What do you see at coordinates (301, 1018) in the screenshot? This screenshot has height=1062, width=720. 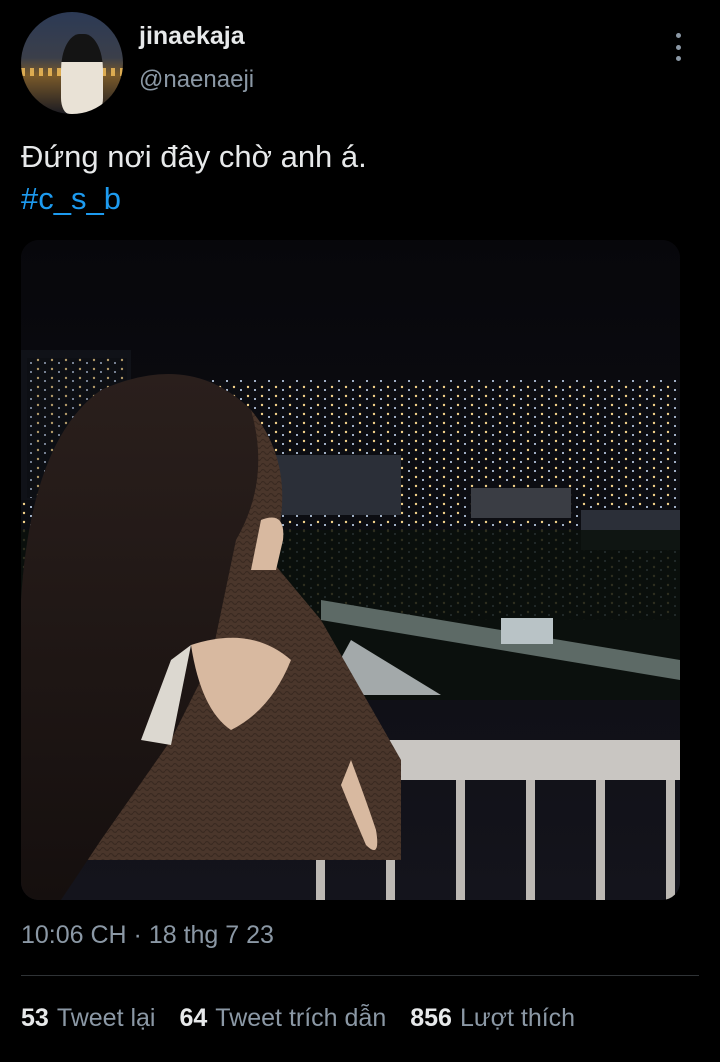 I see `quotes-label: Tweet trích dẫn` at bounding box center [301, 1018].